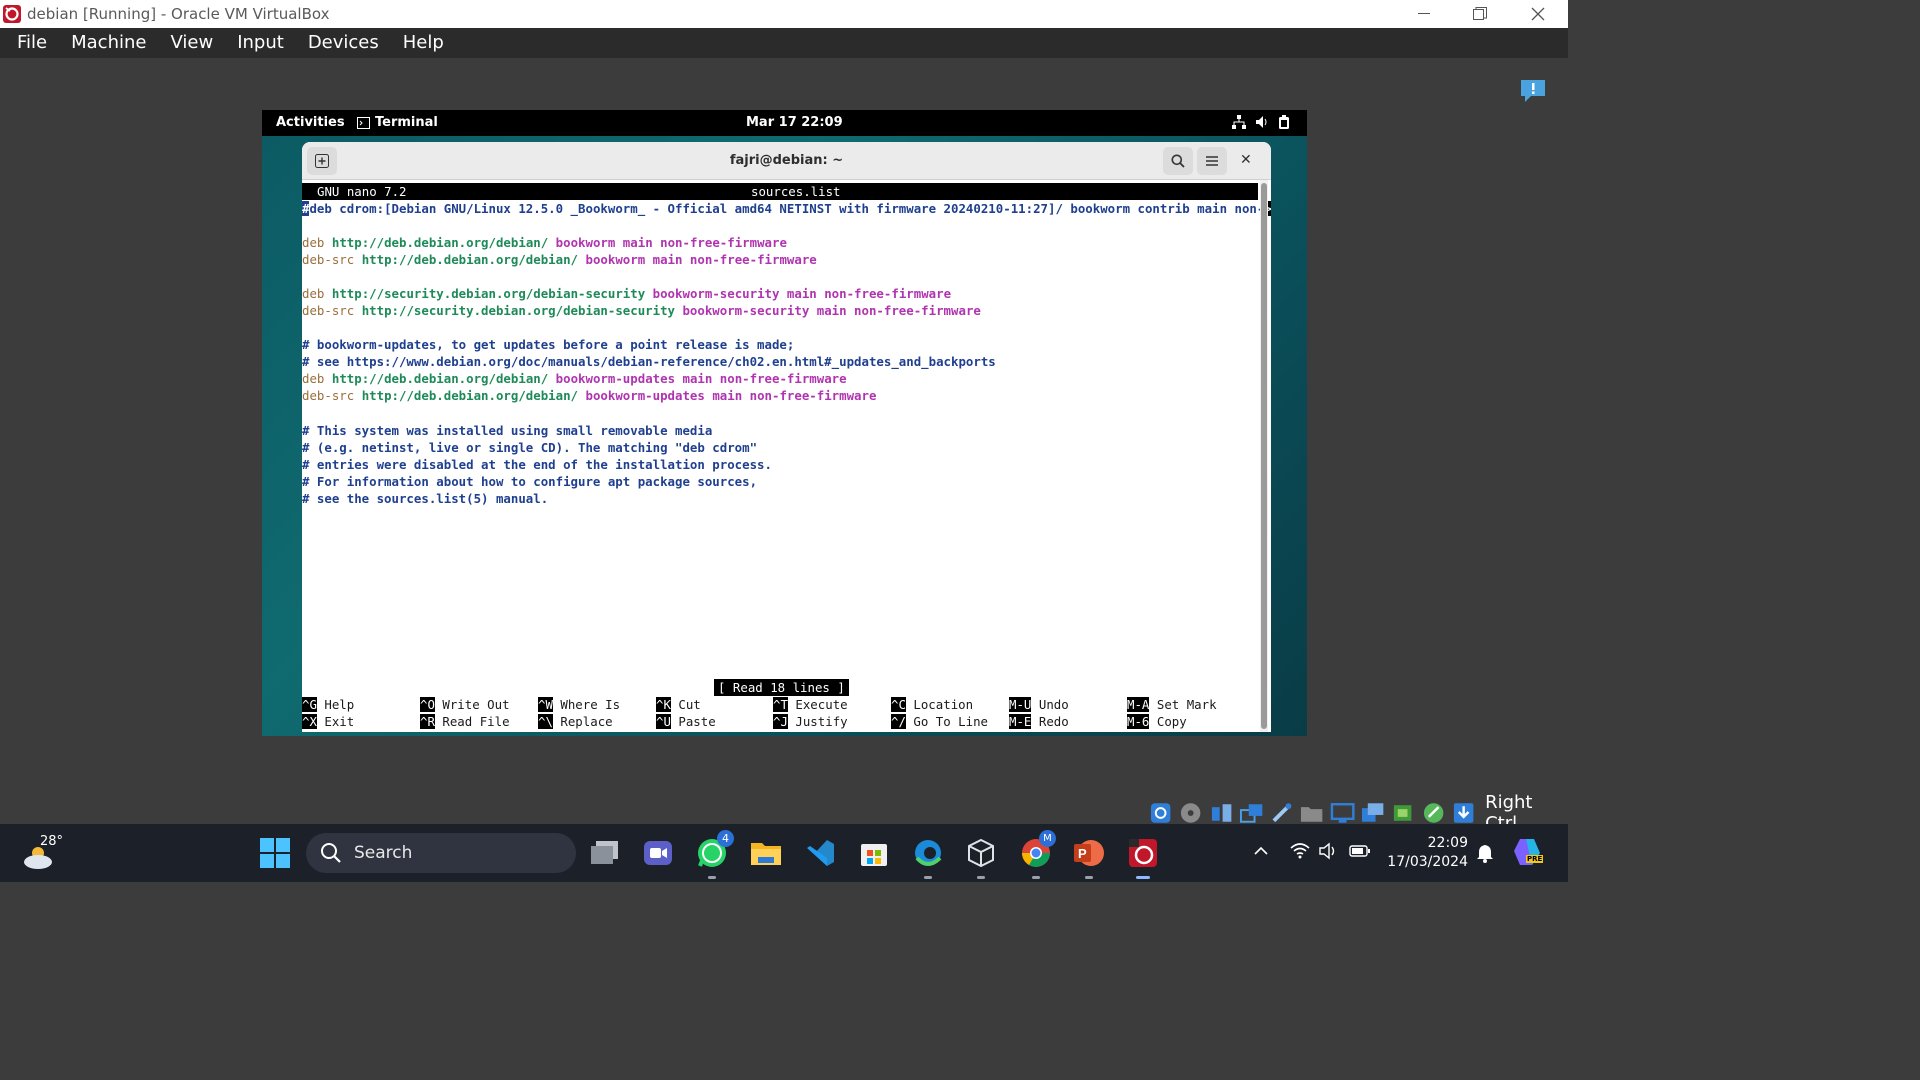 The image size is (1920, 1080). What do you see at coordinates (1157, 721) in the screenshot?
I see `shortcut-copy: M-6 Copy` at bounding box center [1157, 721].